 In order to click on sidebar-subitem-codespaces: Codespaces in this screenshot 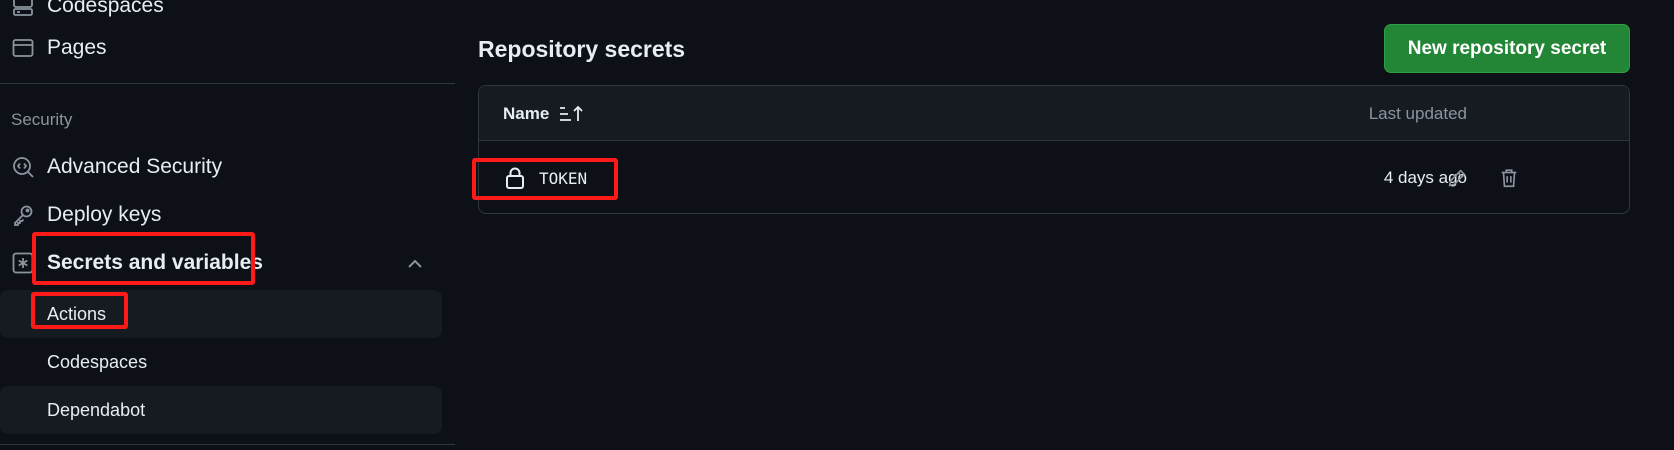, I will do `click(221, 362)`.